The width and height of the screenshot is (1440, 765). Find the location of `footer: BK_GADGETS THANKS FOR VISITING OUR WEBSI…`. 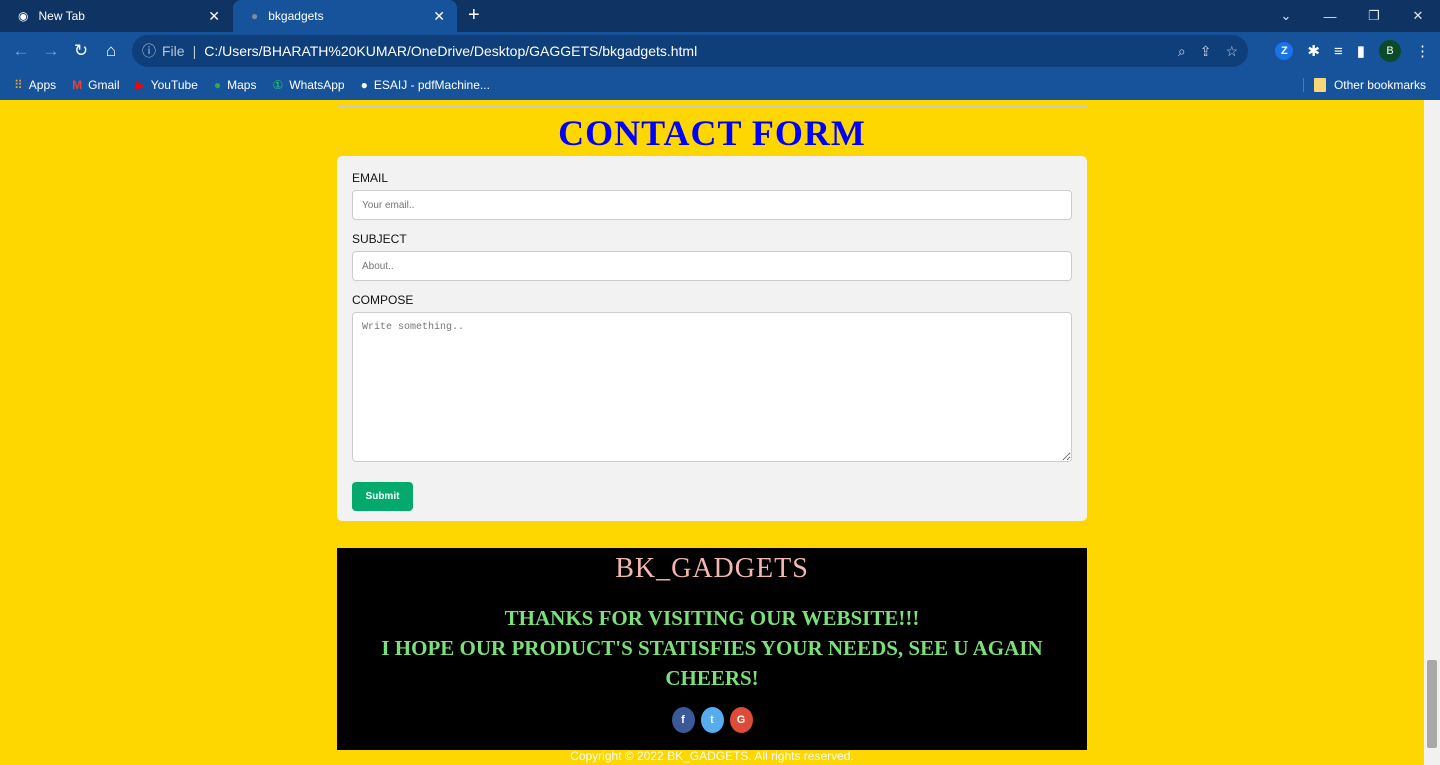

footer: BK_GADGETS THANKS FOR VISITING OUR WEBSI… is located at coordinates (712, 655).